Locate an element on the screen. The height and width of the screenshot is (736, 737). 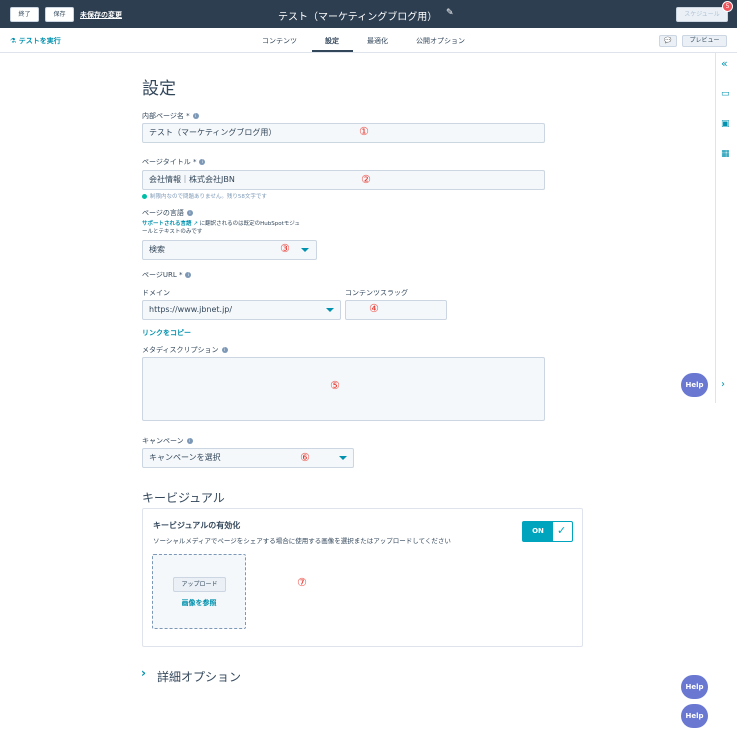
save-button: 保存 is located at coordinates (59, 14).